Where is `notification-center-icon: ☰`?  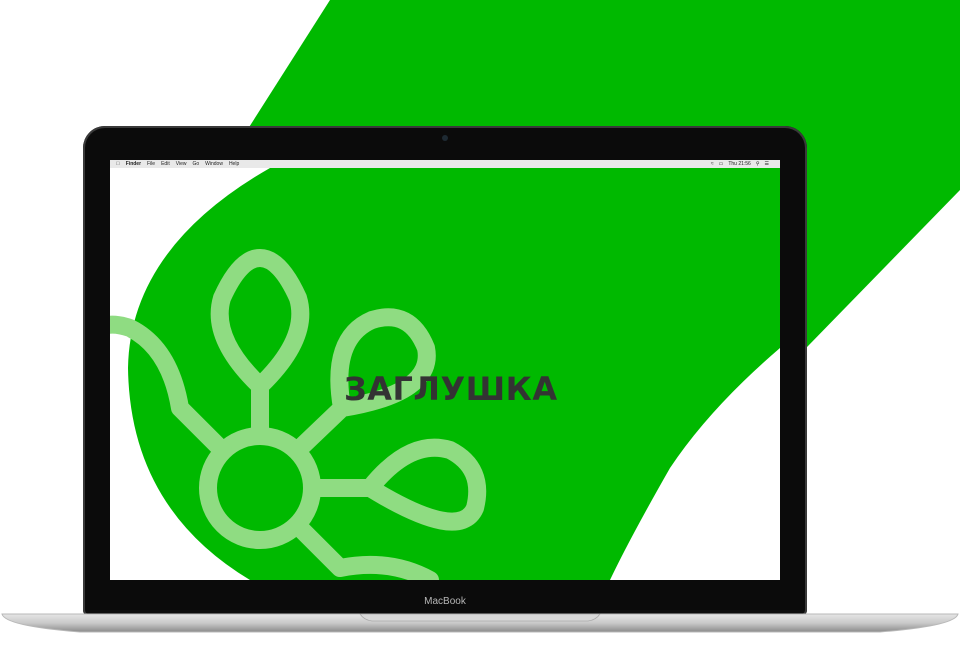 notification-center-icon: ☰ is located at coordinates (767, 164).